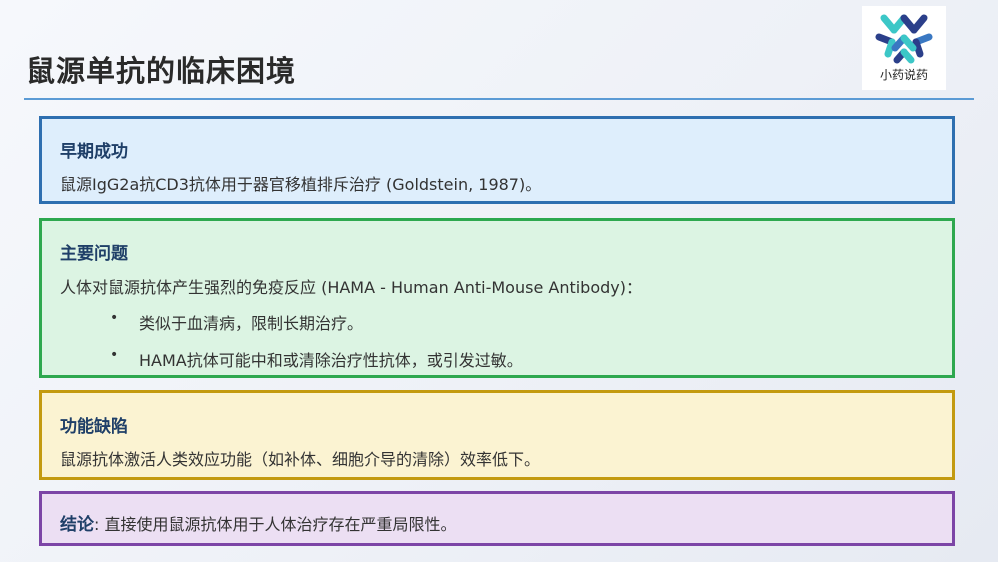 This screenshot has width=998, height=562. What do you see at coordinates (497, 435) in the screenshot?
I see `functional-defect-card: 功能缺陷 鼠源抗体激活人类效应功能（如补体、细胞介导的清除）效率低下。` at bounding box center [497, 435].